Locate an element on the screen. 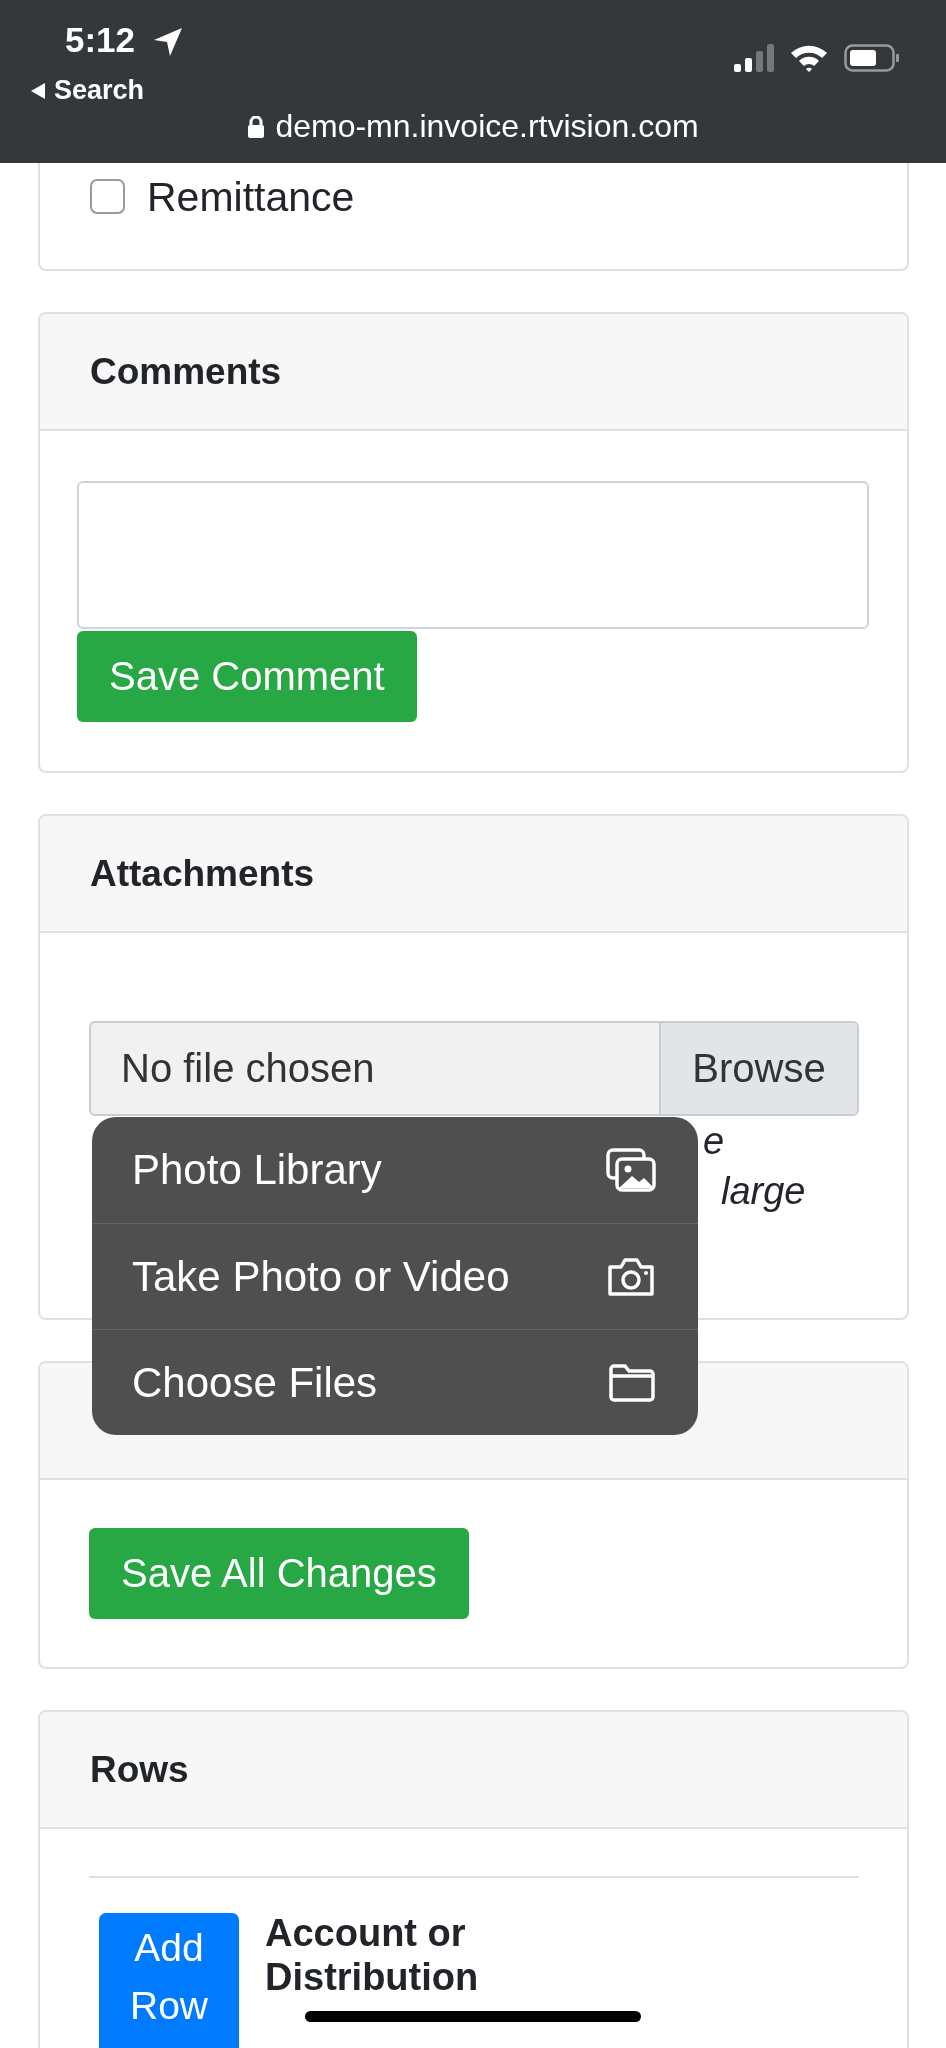  column-header: Account or Distribution is located at coordinates (372, 1955).